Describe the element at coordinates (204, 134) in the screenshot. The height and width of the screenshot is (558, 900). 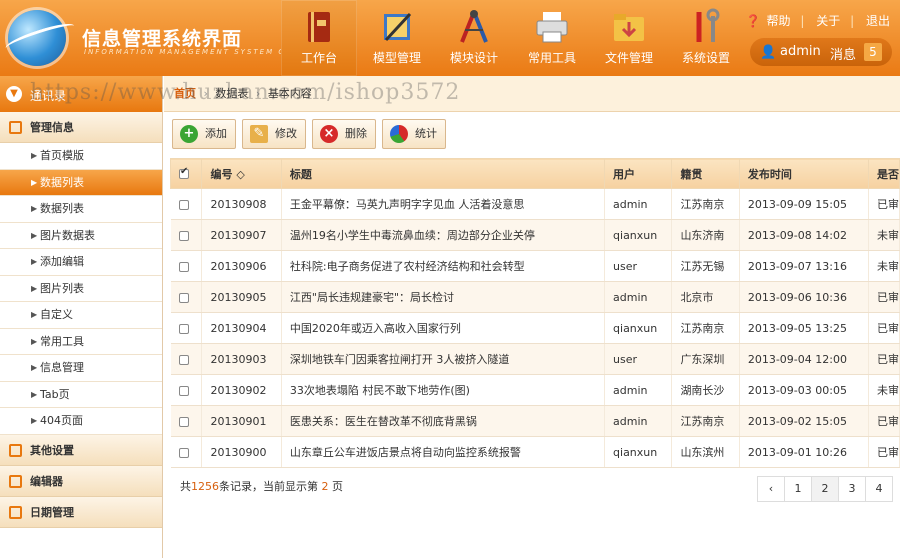
I see `add-button: + 添加` at that location.